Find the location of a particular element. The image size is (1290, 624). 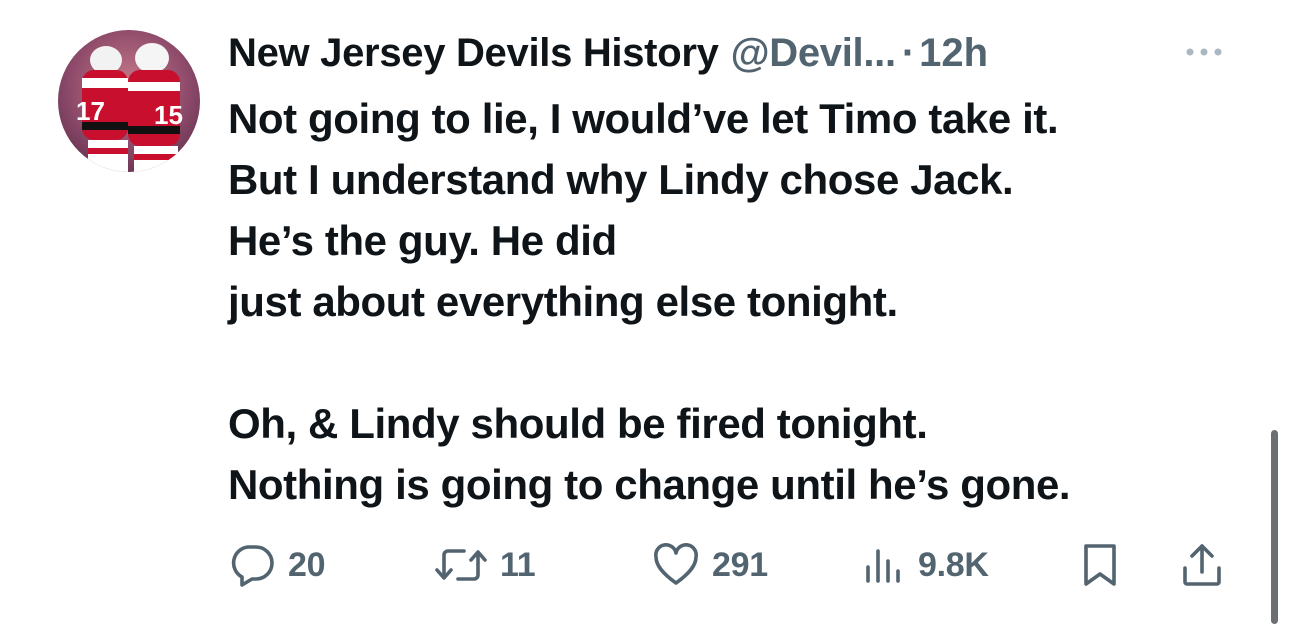

reply-icon is located at coordinates (252, 566).